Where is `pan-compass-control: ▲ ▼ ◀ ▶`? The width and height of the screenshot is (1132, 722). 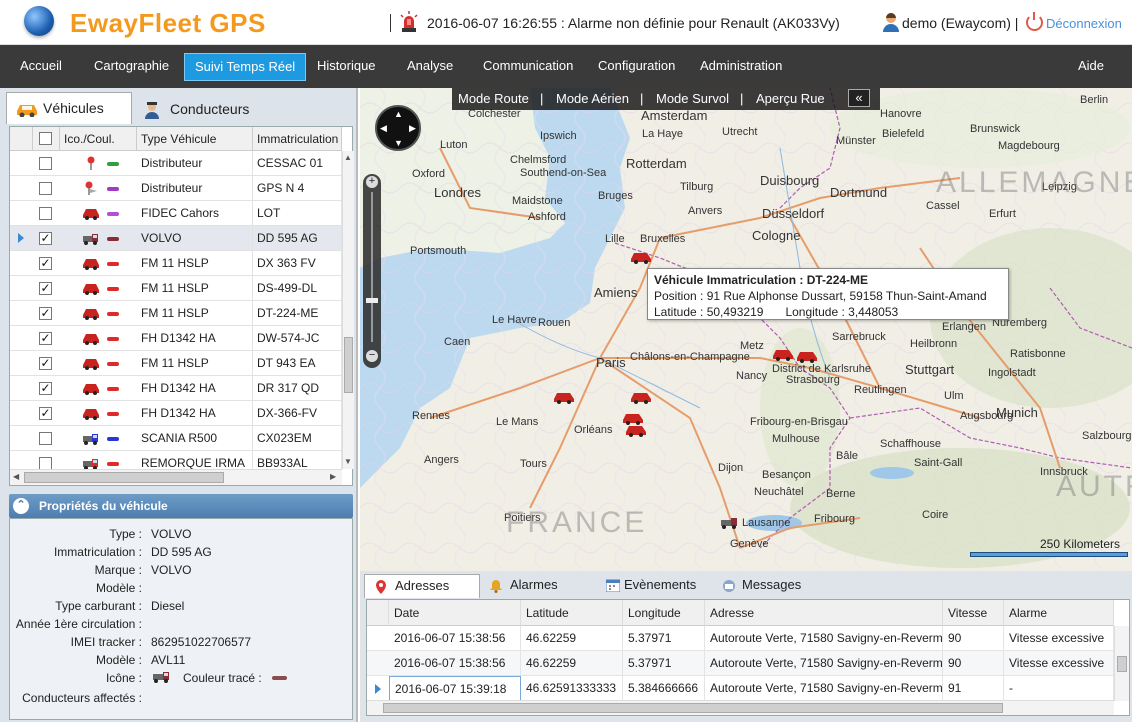
pan-compass-control: ▲ ▼ ◀ ▶ is located at coordinates (398, 128).